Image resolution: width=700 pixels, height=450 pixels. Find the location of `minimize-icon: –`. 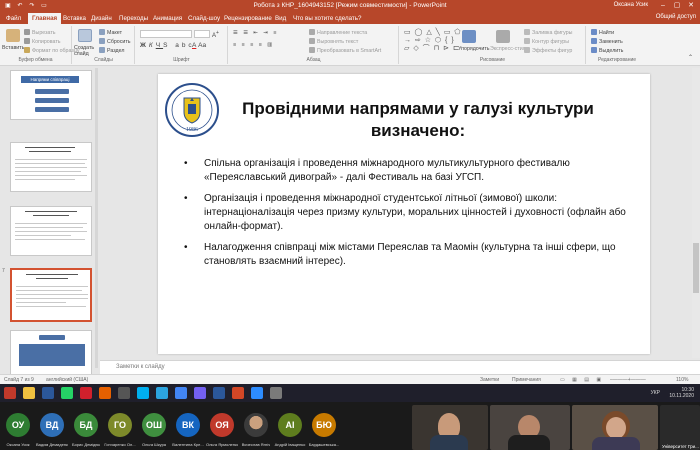

minimize-icon: – is located at coordinates (663, 6).